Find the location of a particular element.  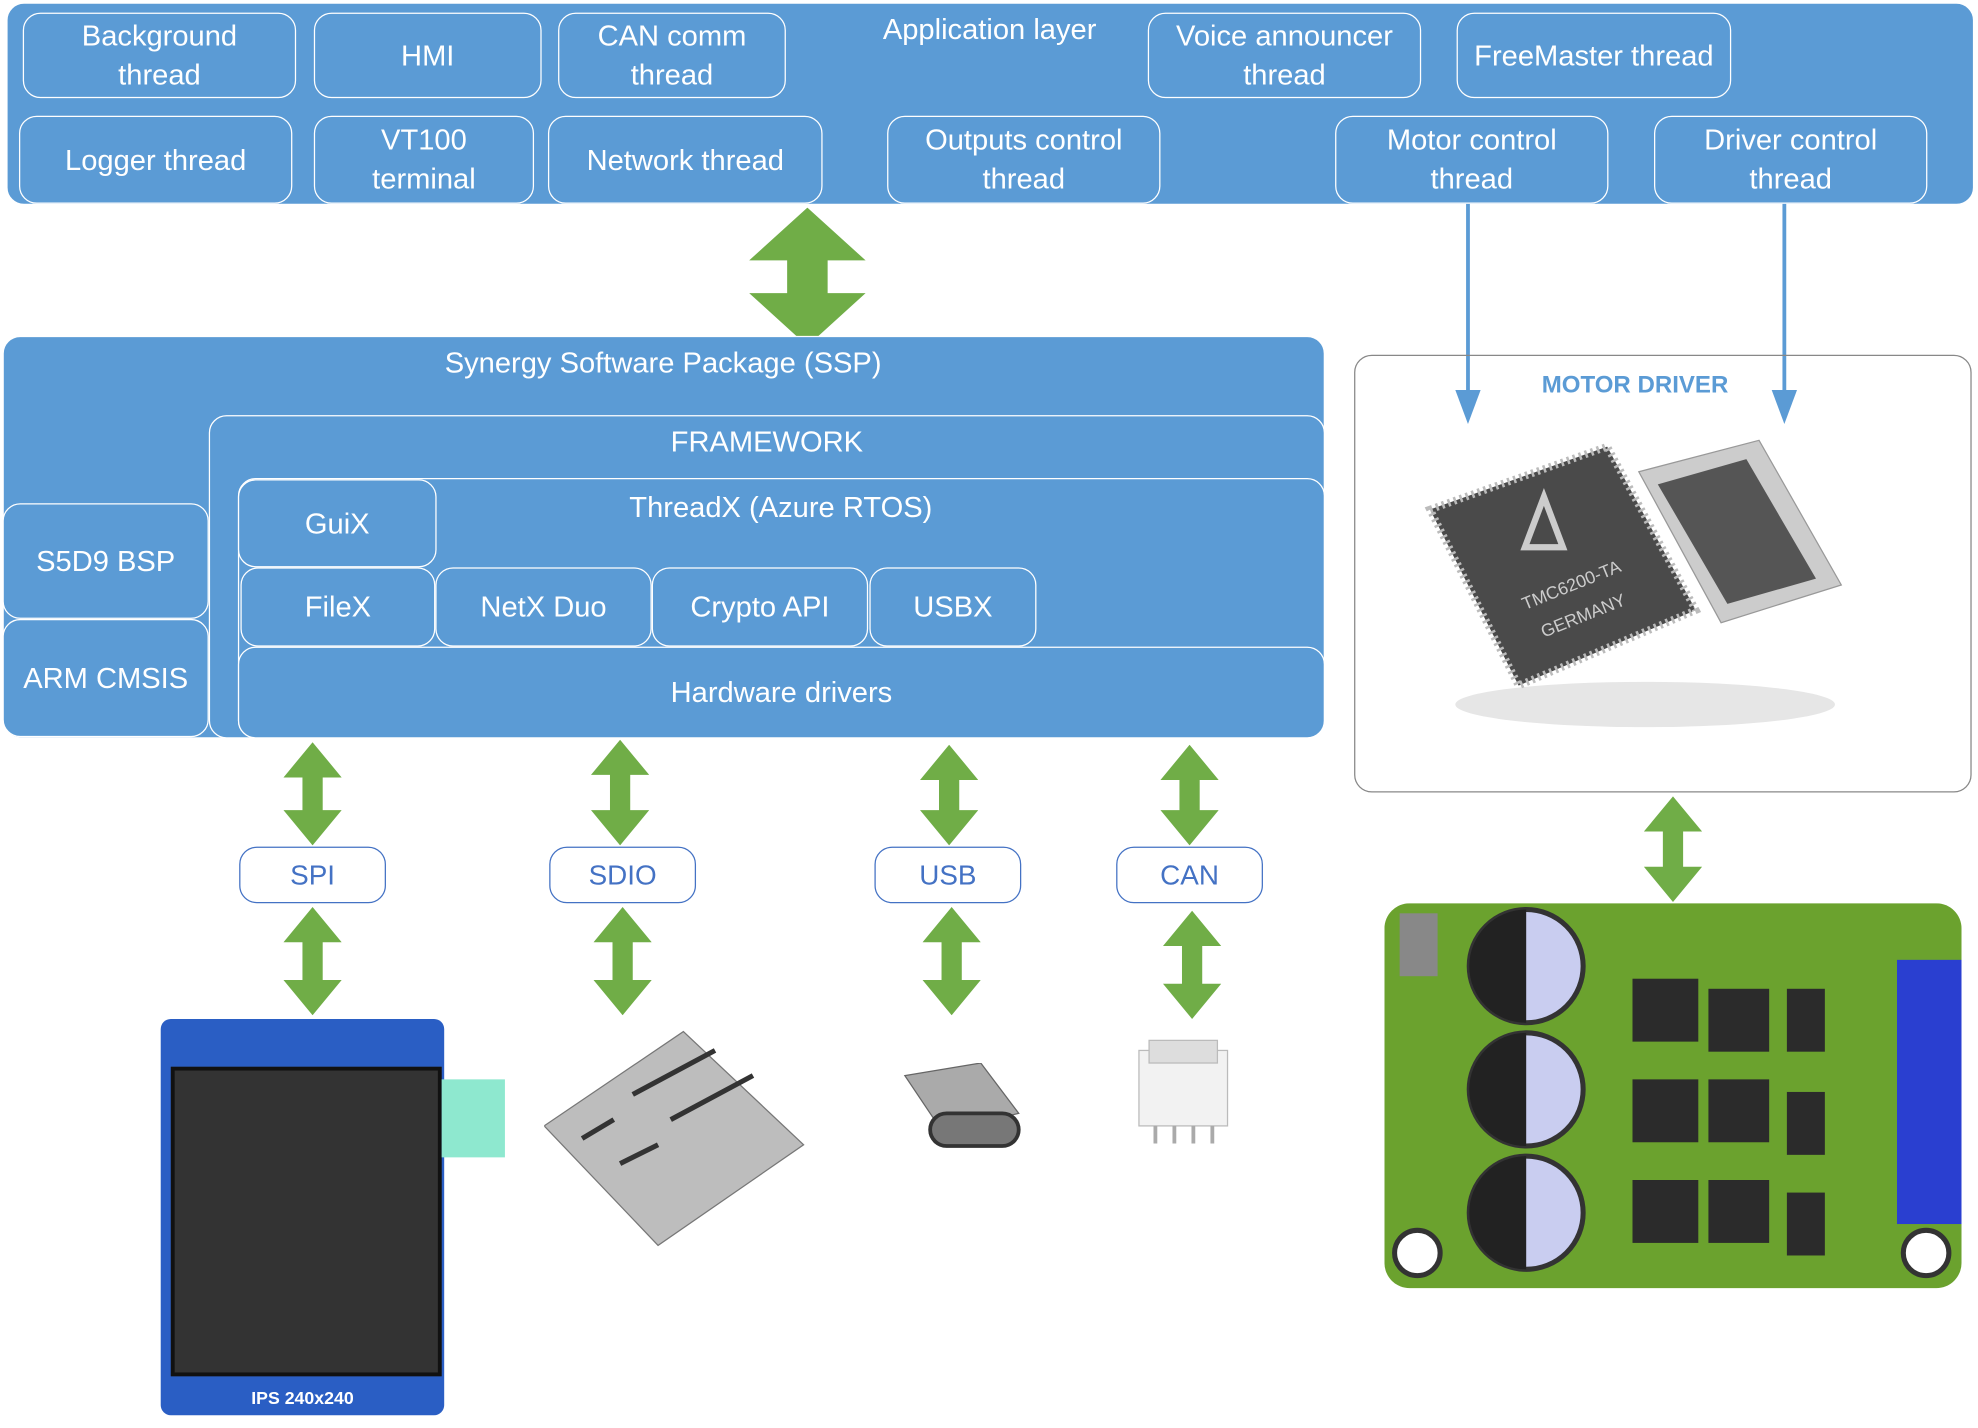

hardware-drivers: Hardware drivers is located at coordinates (781, 692).